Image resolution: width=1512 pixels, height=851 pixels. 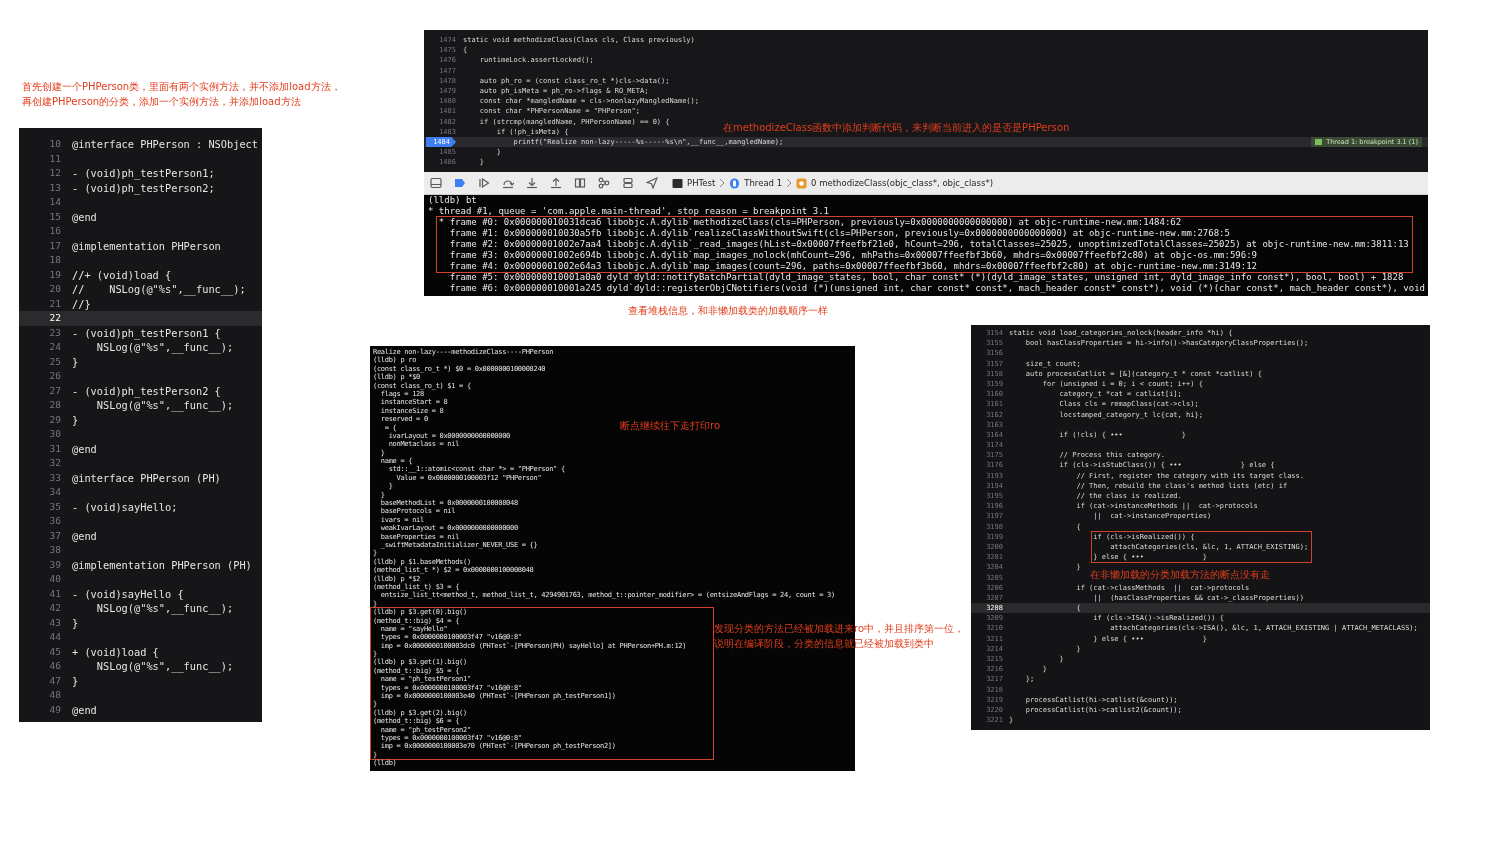 I want to click on location-icon, so click(x=652, y=183).